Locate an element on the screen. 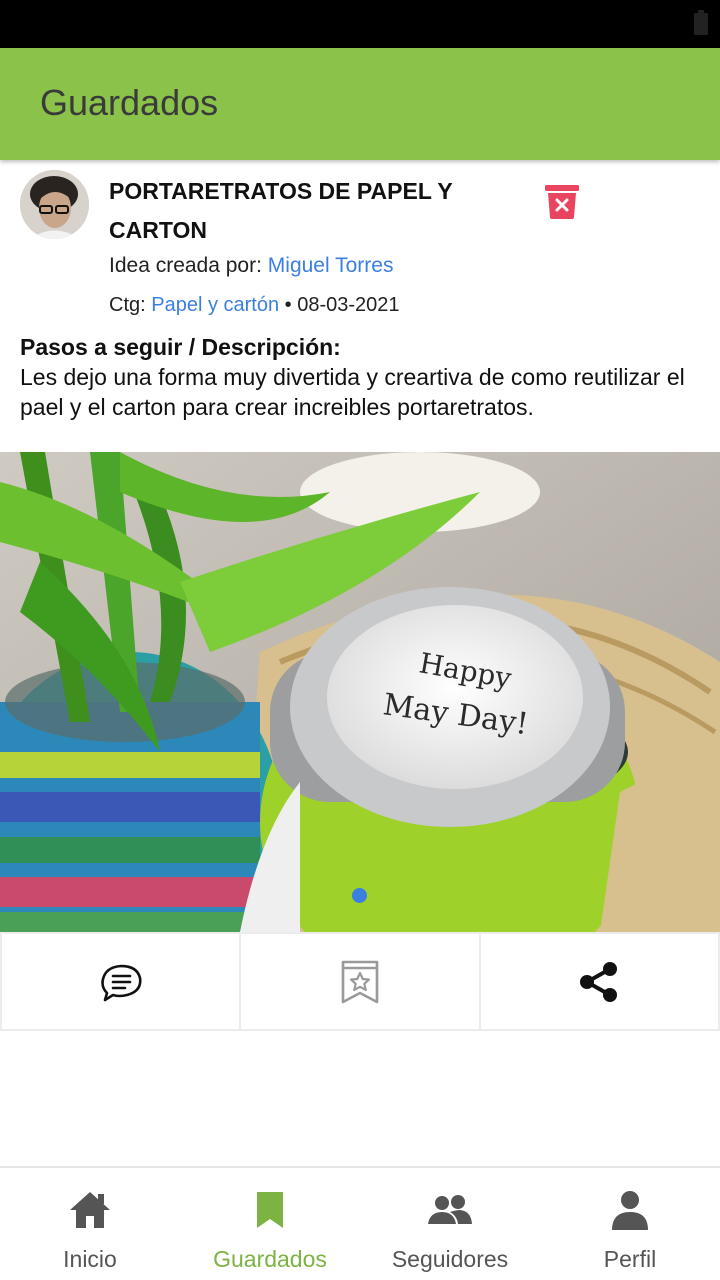 This screenshot has width=720, height=1280. post-date: 08-03-2021 is located at coordinates (348, 305).